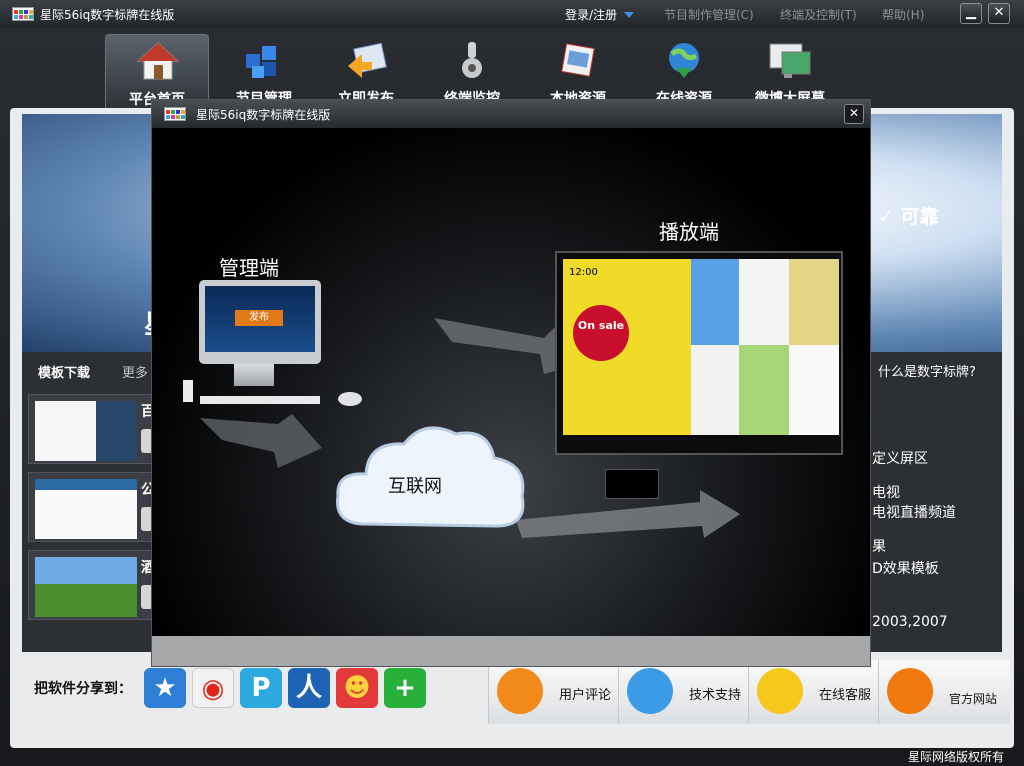  Describe the element at coordinates (999, 13) in the screenshot. I see `close-button: ✕` at that location.